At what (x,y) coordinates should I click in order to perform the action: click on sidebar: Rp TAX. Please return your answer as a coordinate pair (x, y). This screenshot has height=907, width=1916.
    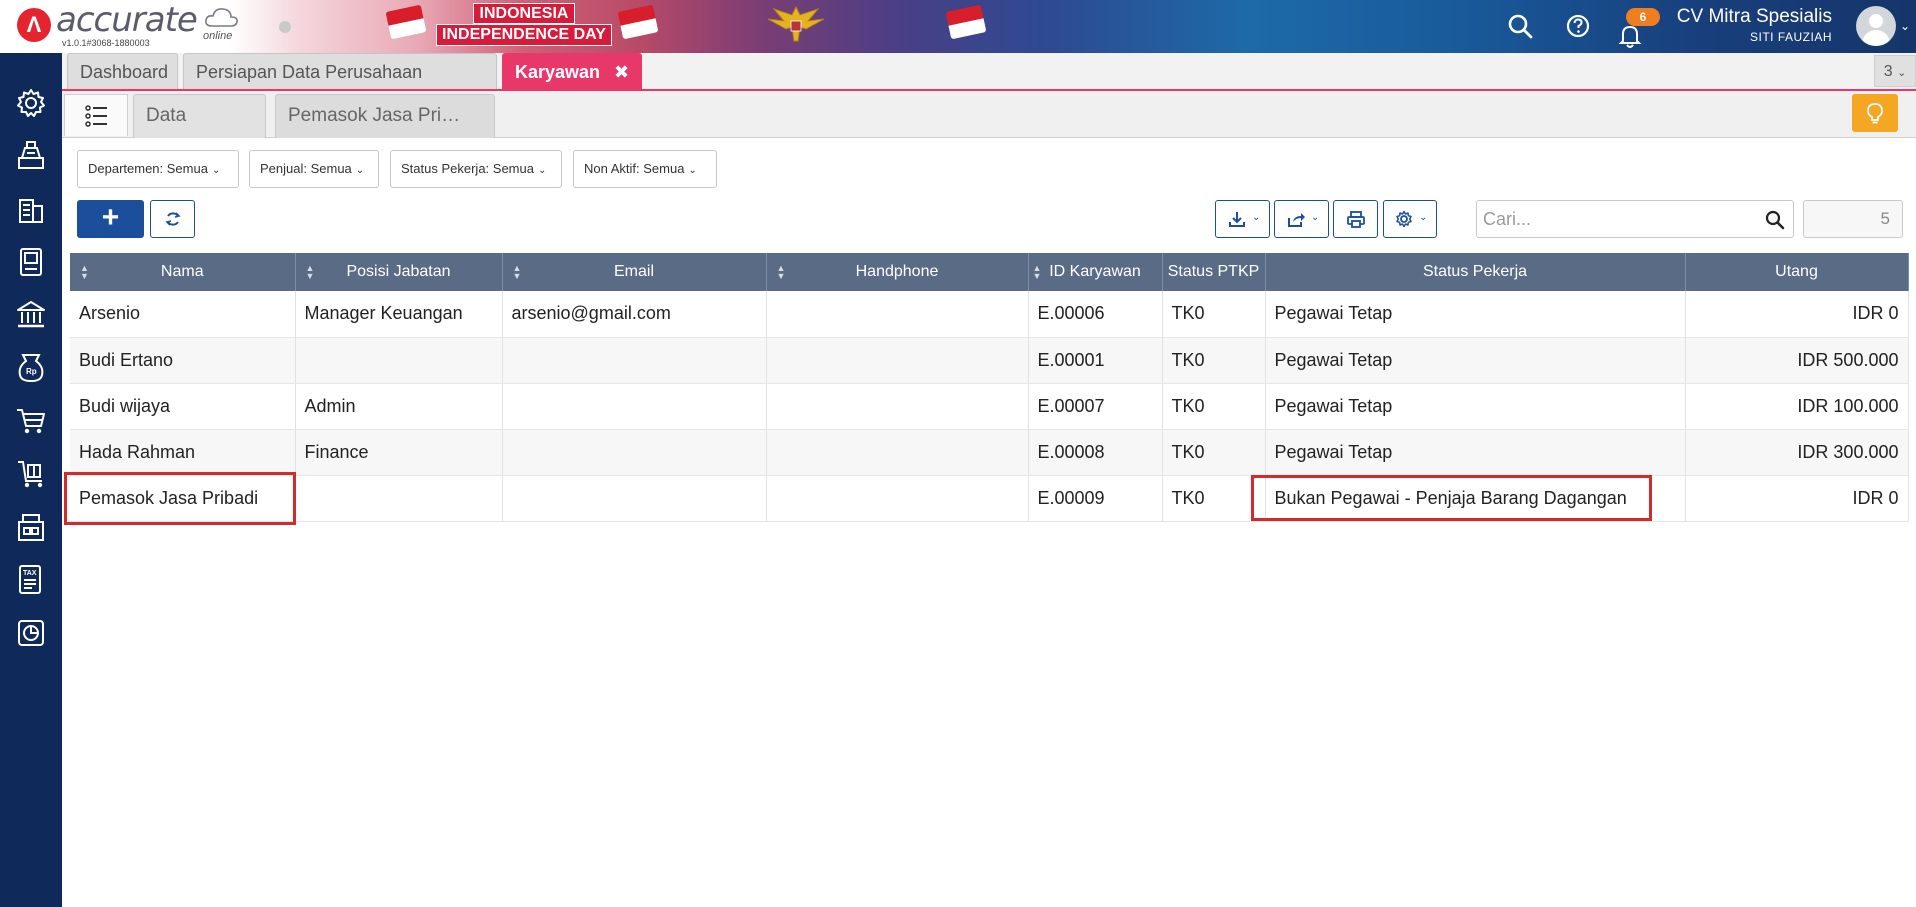
    Looking at the image, I should click on (31, 480).